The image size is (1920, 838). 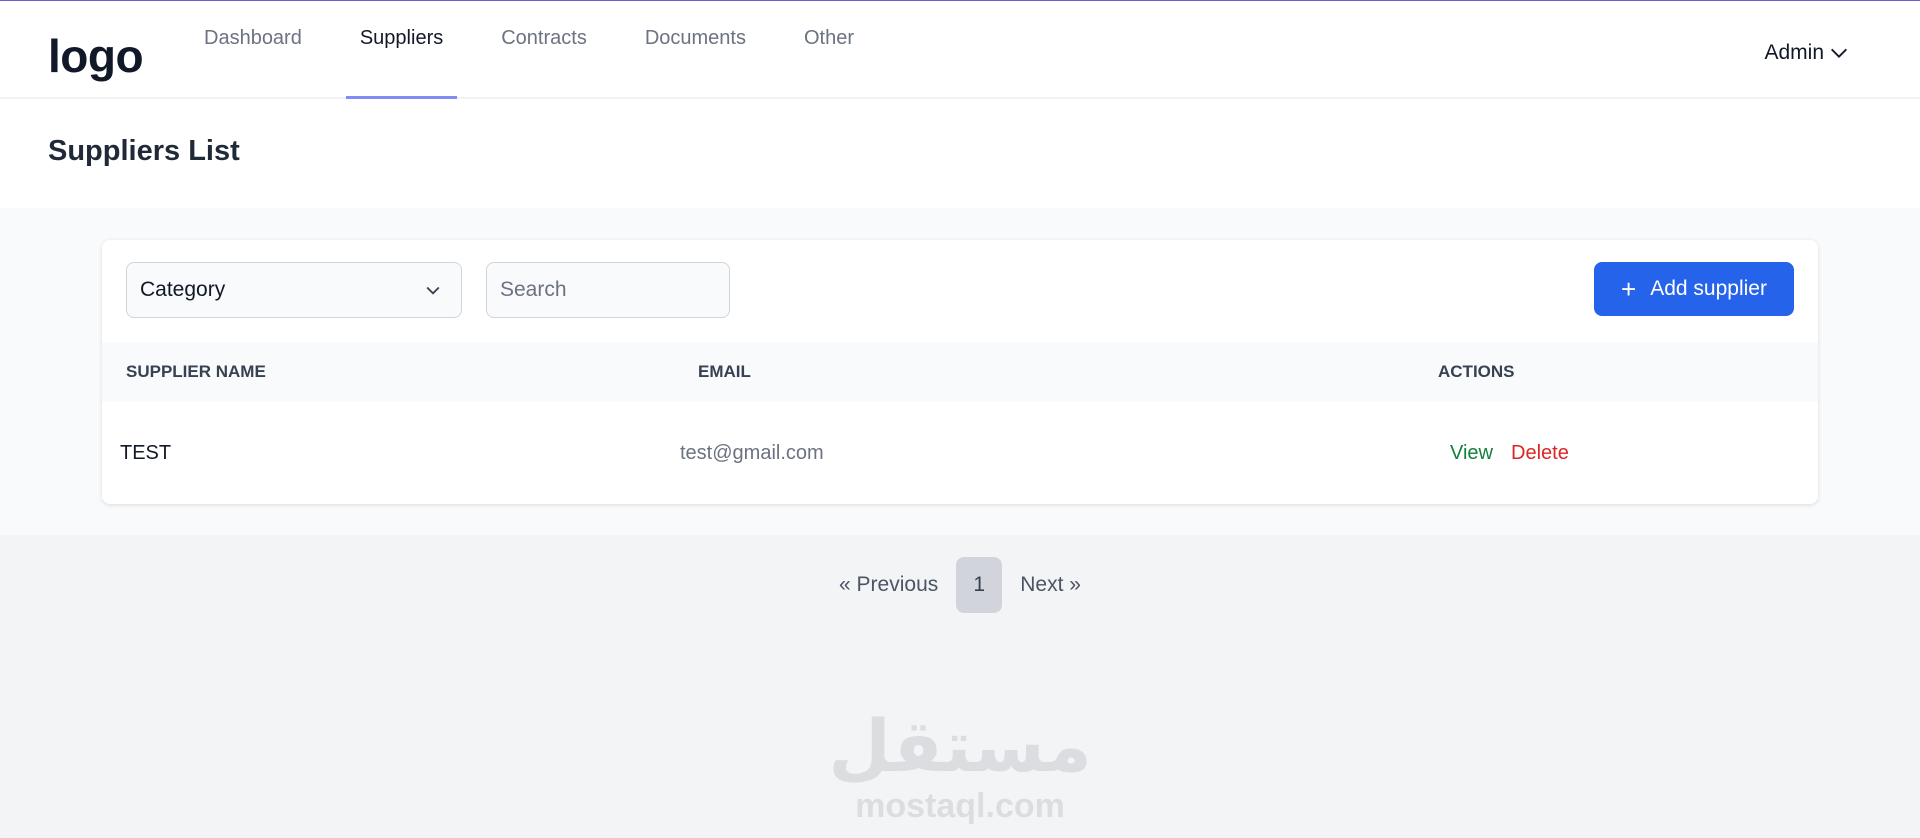 What do you see at coordinates (960, 153) in the screenshot?
I see `page-header: Suppliers List` at bounding box center [960, 153].